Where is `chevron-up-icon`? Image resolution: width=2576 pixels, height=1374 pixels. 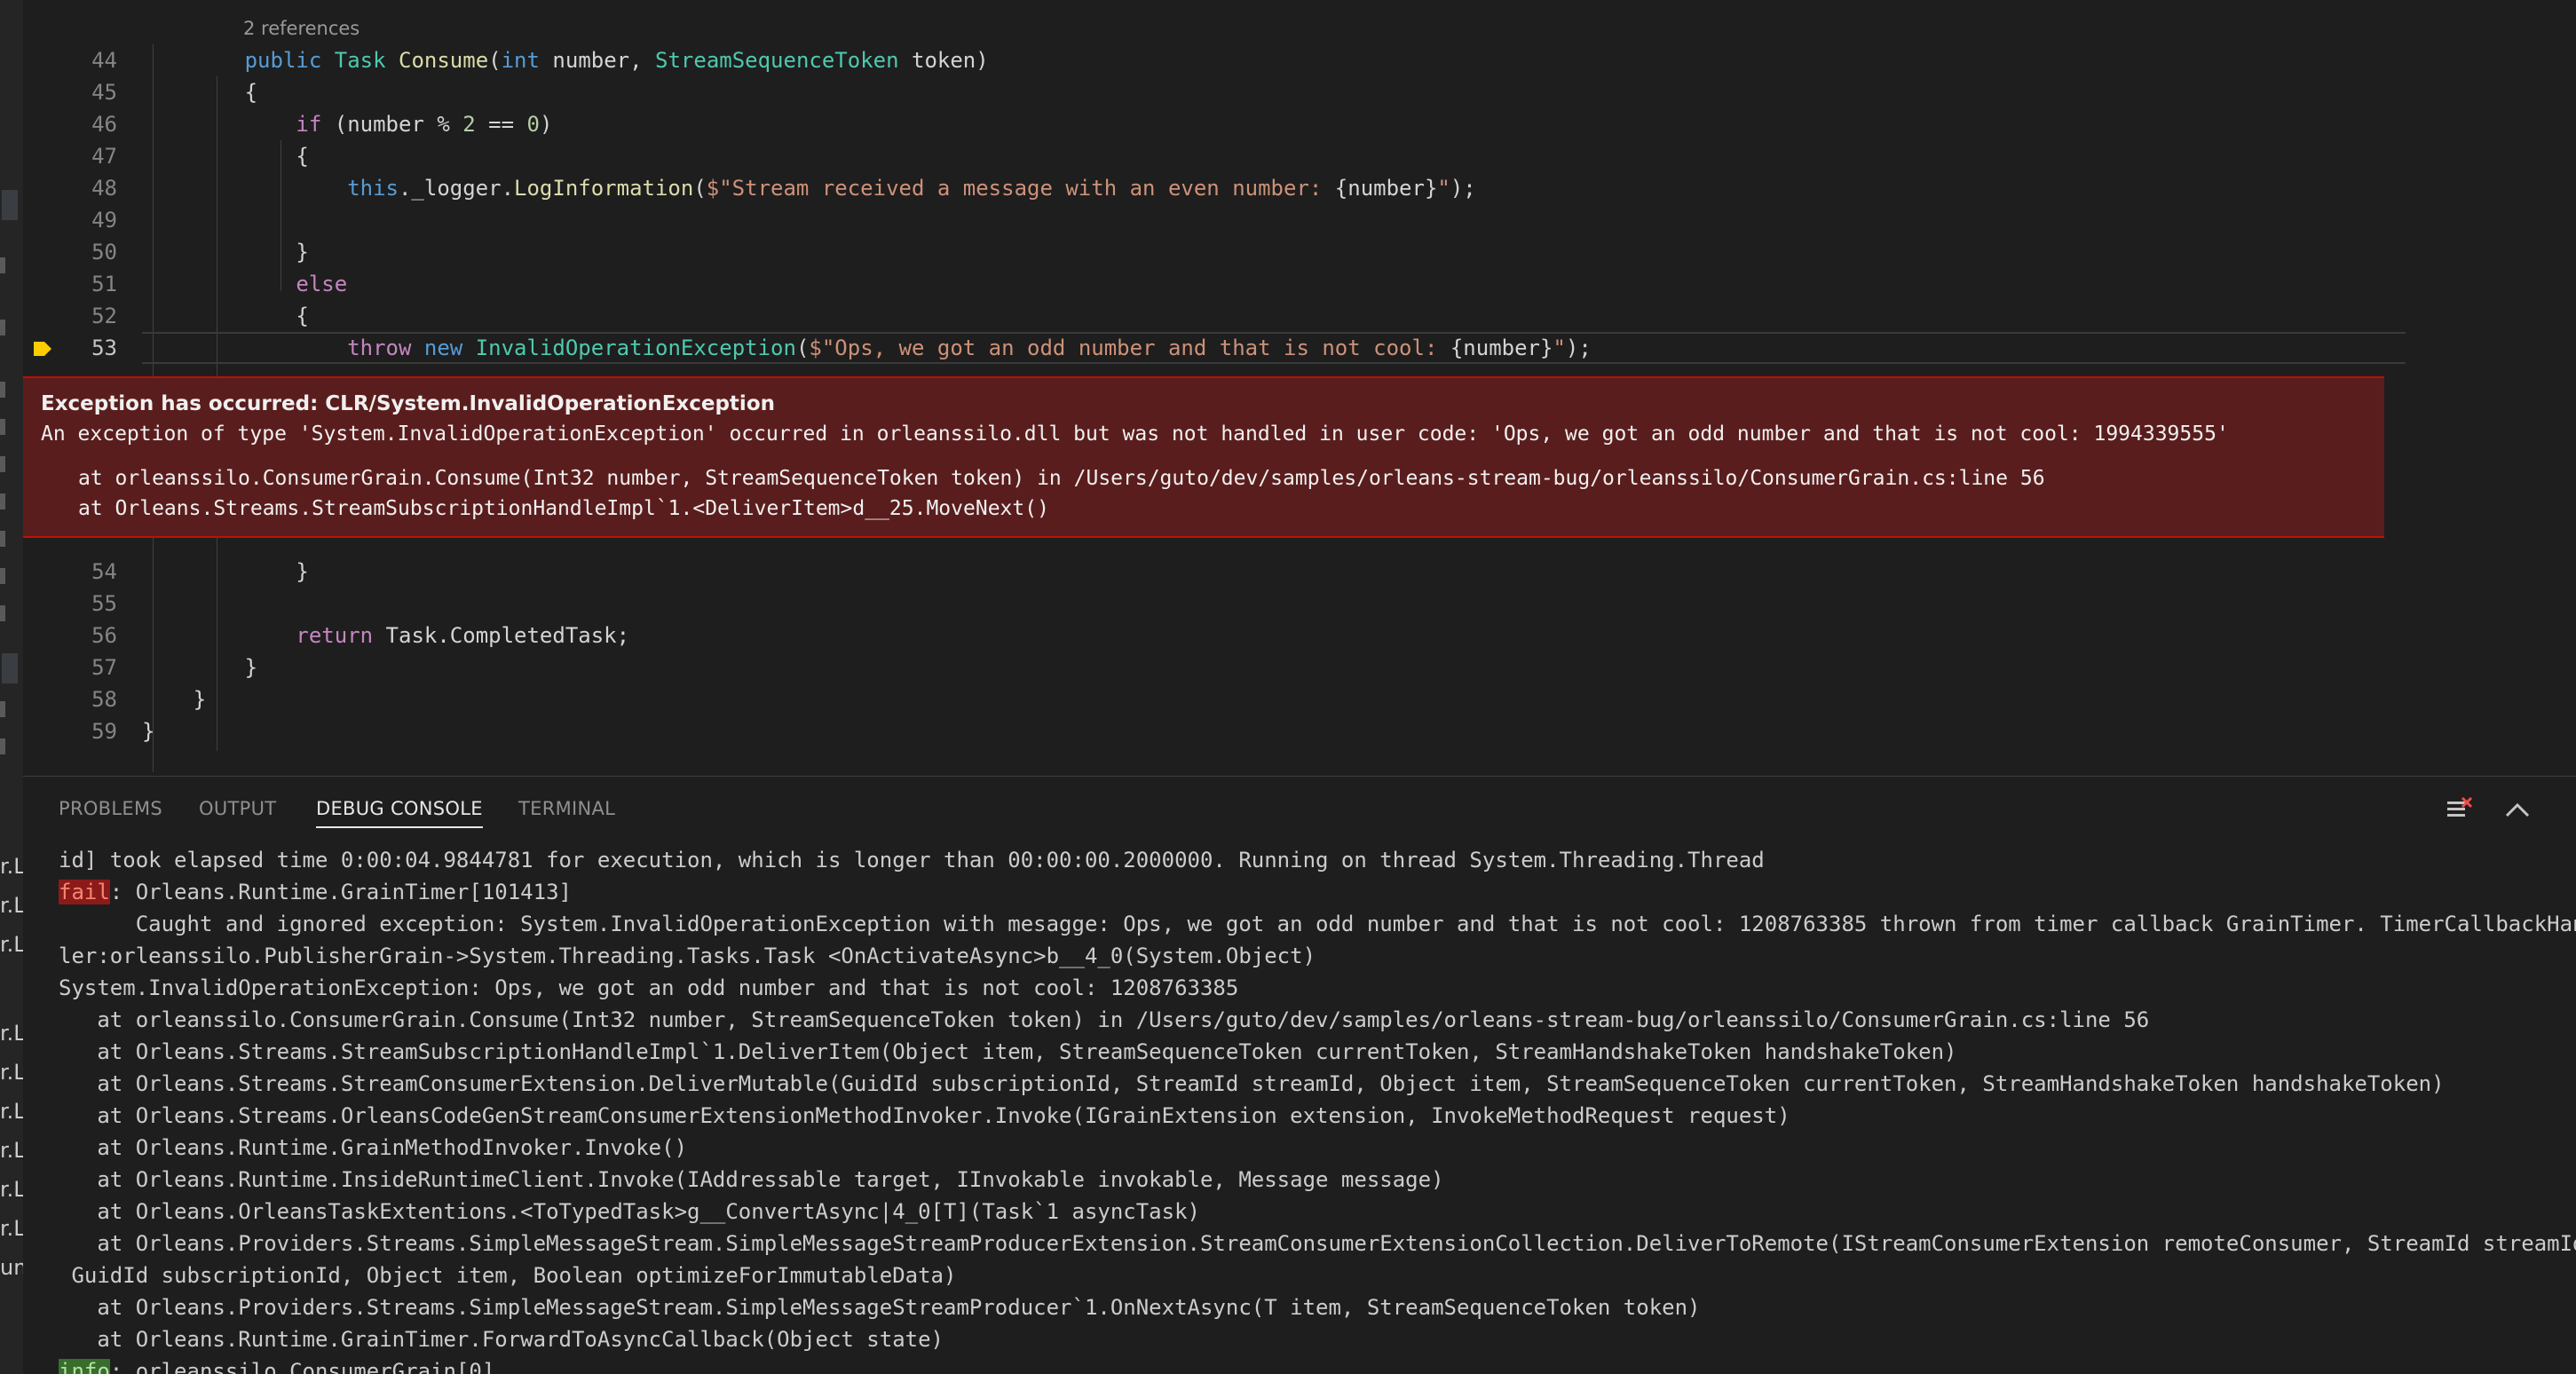
chevron-up-icon is located at coordinates (2517, 810).